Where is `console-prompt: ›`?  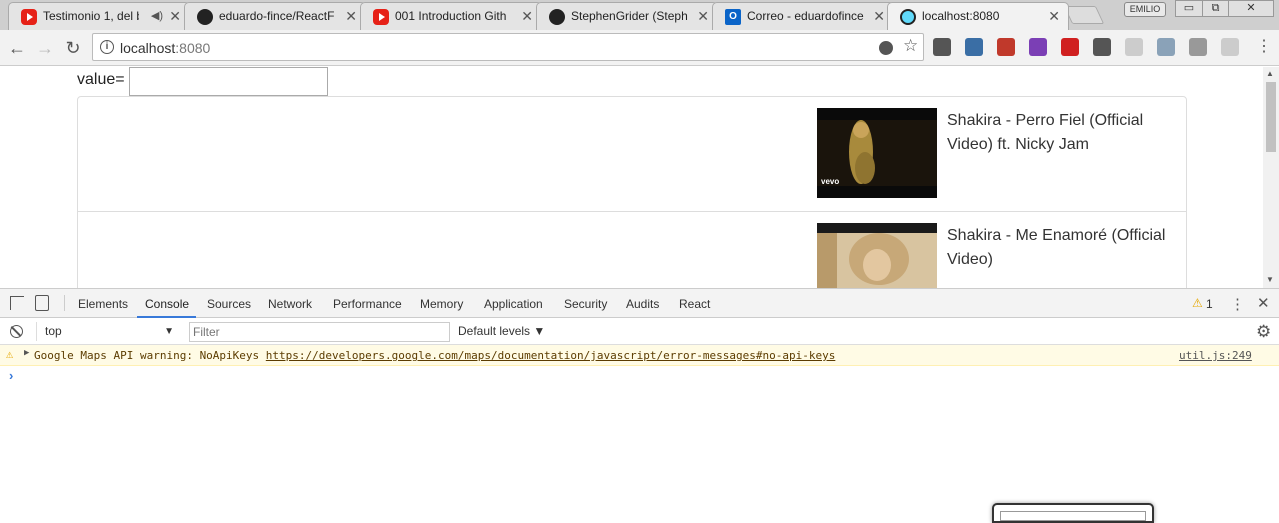 console-prompt: › is located at coordinates (11, 375).